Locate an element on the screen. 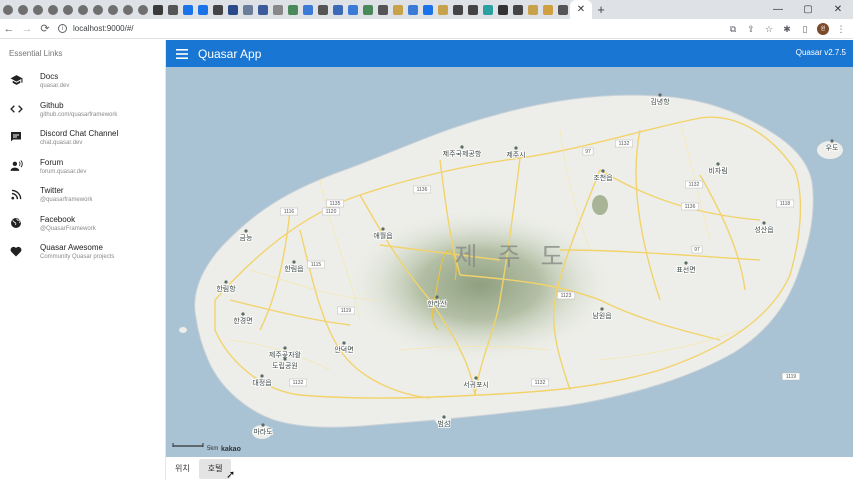 This screenshot has height=481, width=853. more-menu-icon: ⋮ is located at coordinates (841, 29).